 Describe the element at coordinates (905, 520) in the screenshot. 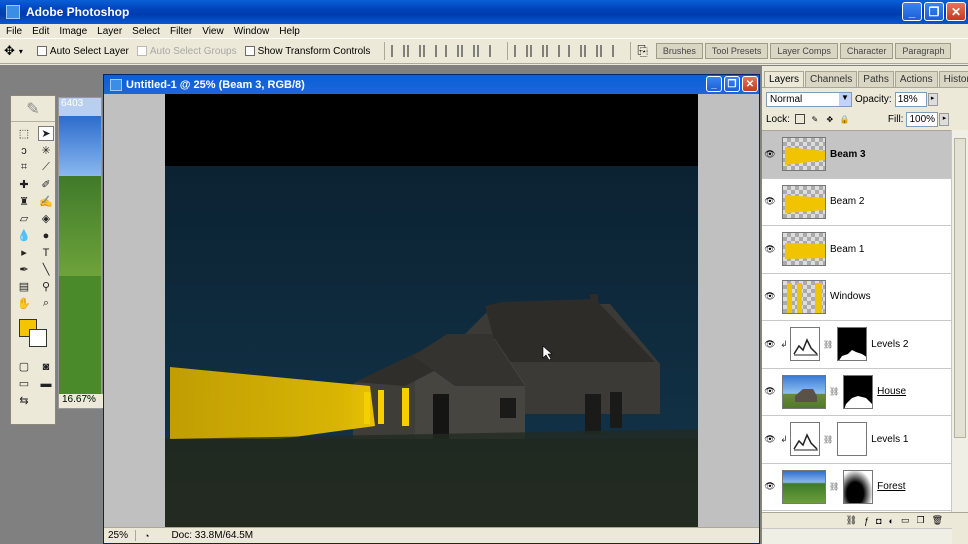

I see `new-group-icon: ▭` at that location.